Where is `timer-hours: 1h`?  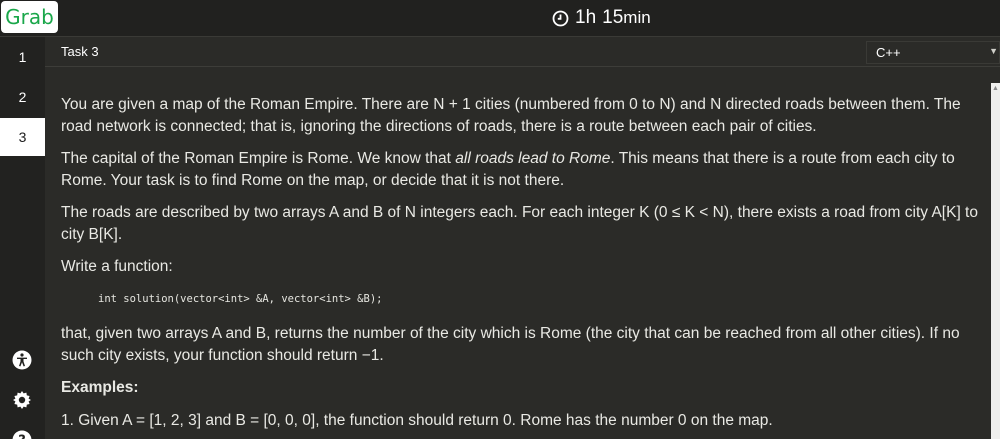 timer-hours: 1h is located at coordinates (586, 17).